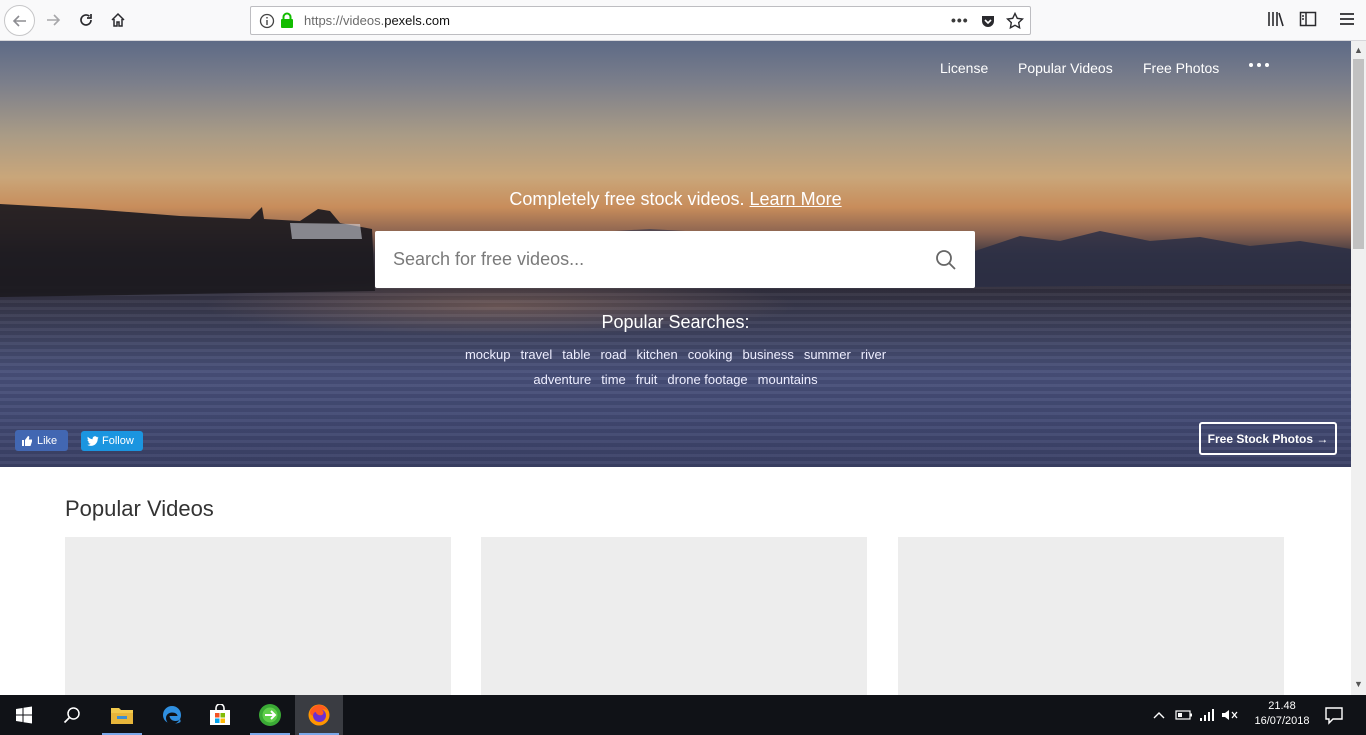 The height and width of the screenshot is (735, 1366). I want to click on twitter-bird-icon, so click(93, 440).